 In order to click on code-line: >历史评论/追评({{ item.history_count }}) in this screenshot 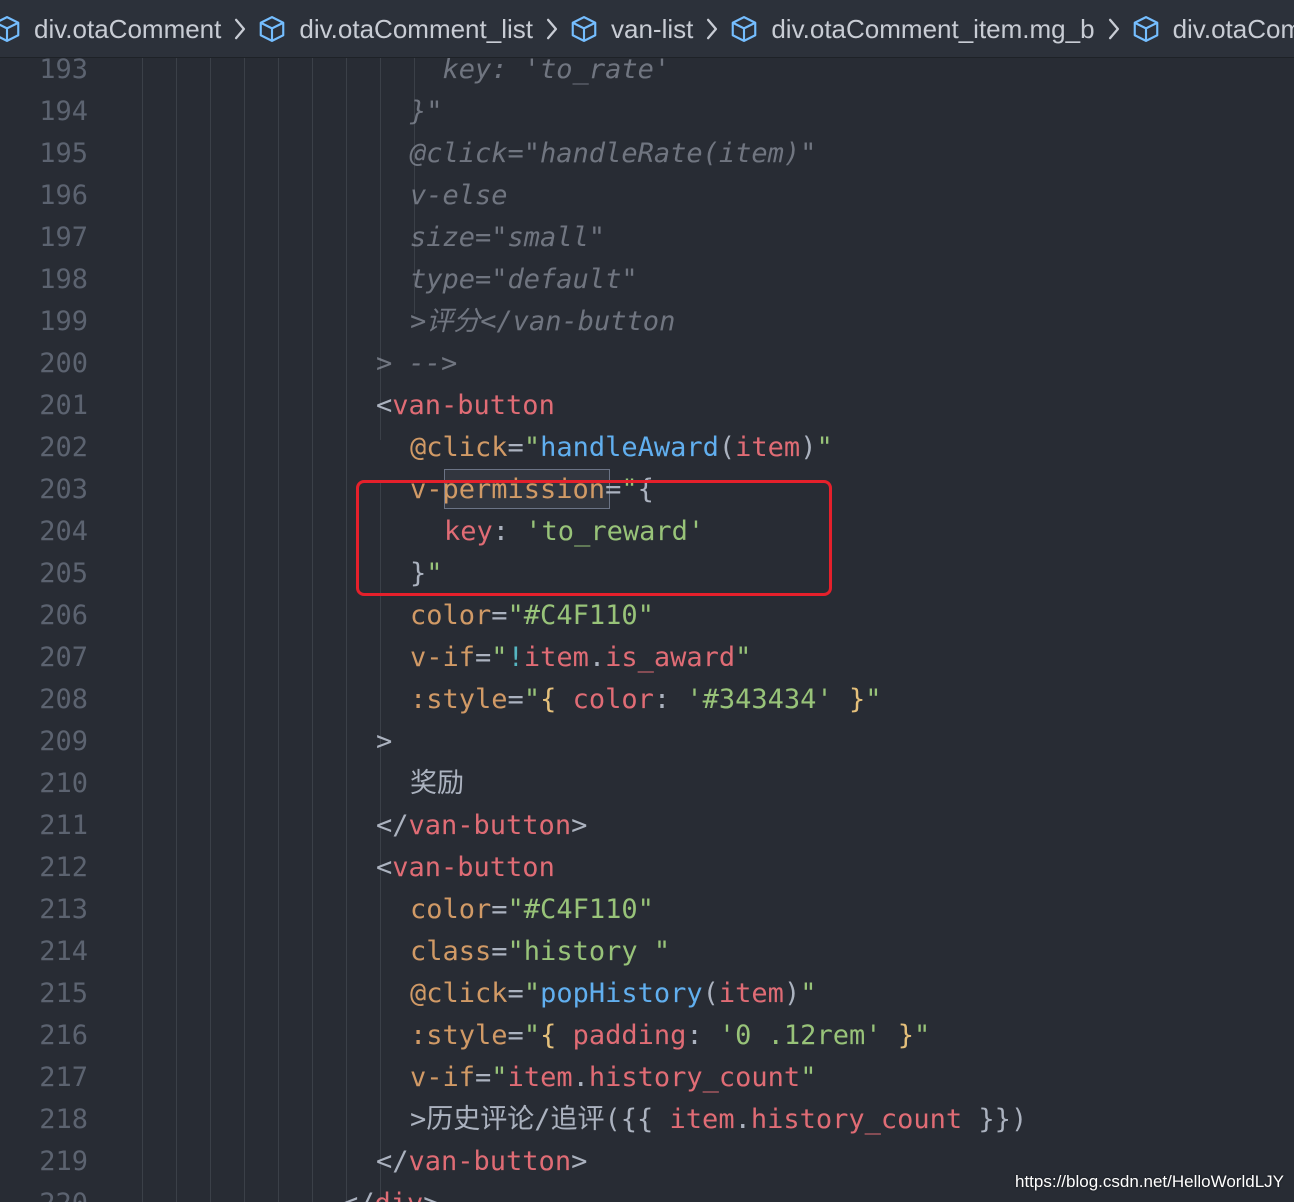, I will do `click(718, 1120)`.